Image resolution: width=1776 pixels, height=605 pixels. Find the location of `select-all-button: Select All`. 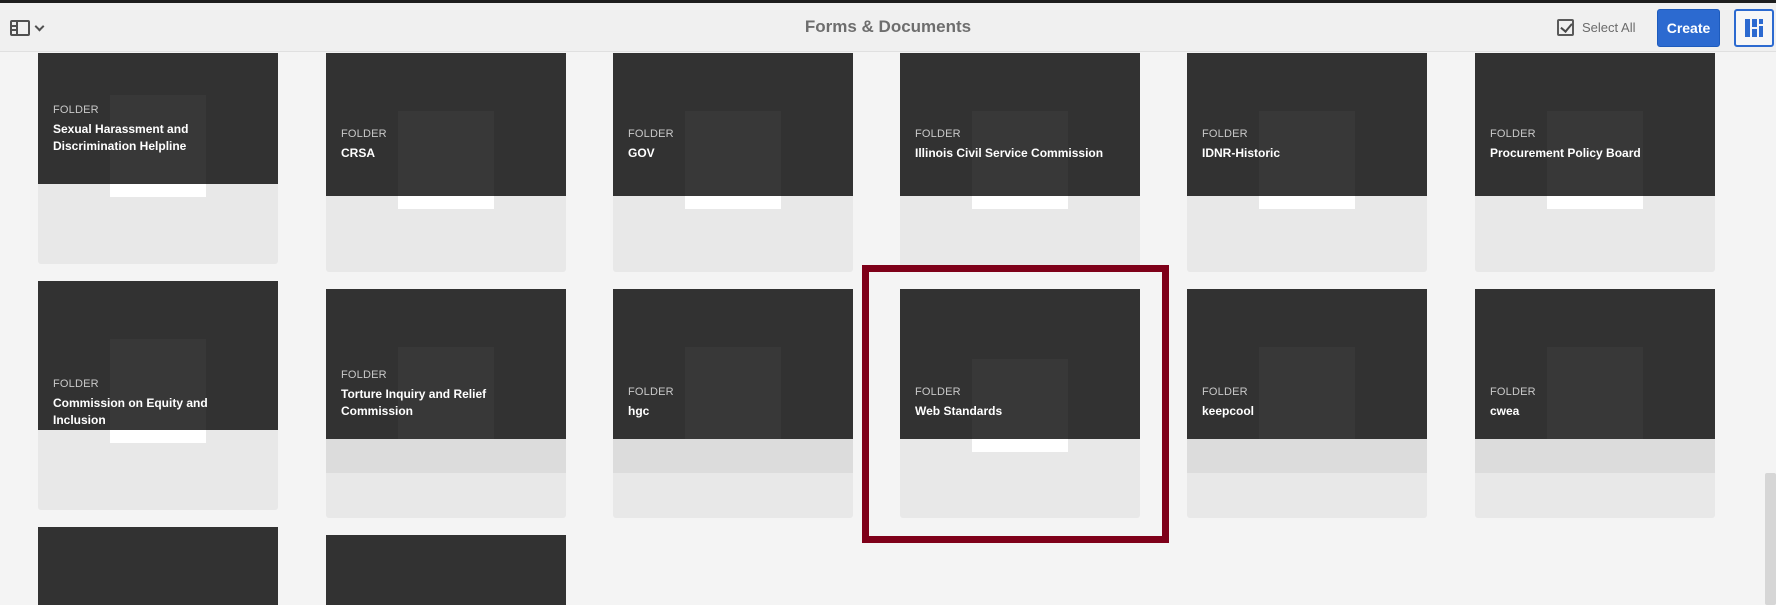

select-all-button: Select All is located at coordinates (1596, 27).